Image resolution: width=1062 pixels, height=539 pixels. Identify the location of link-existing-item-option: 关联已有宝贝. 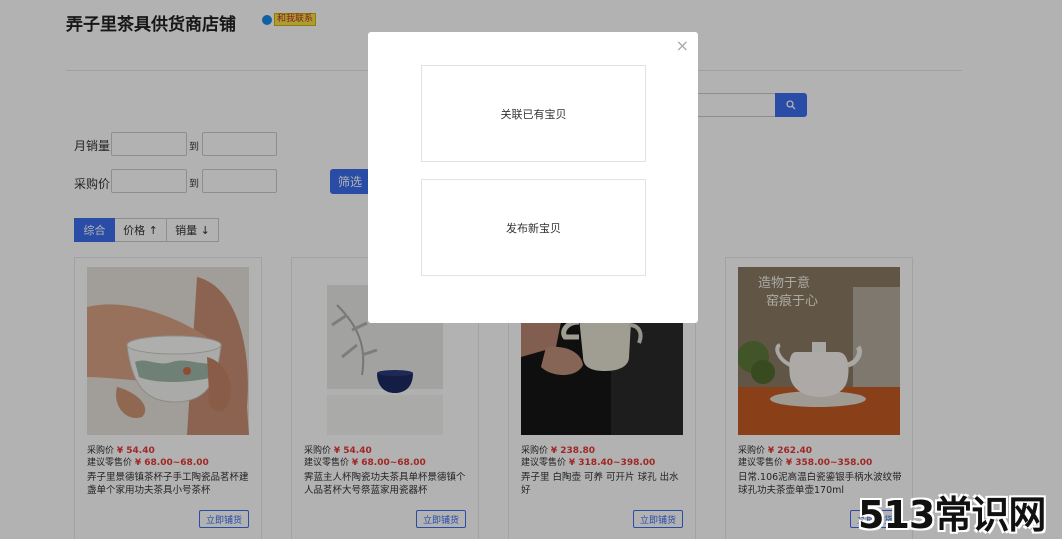
(533, 113).